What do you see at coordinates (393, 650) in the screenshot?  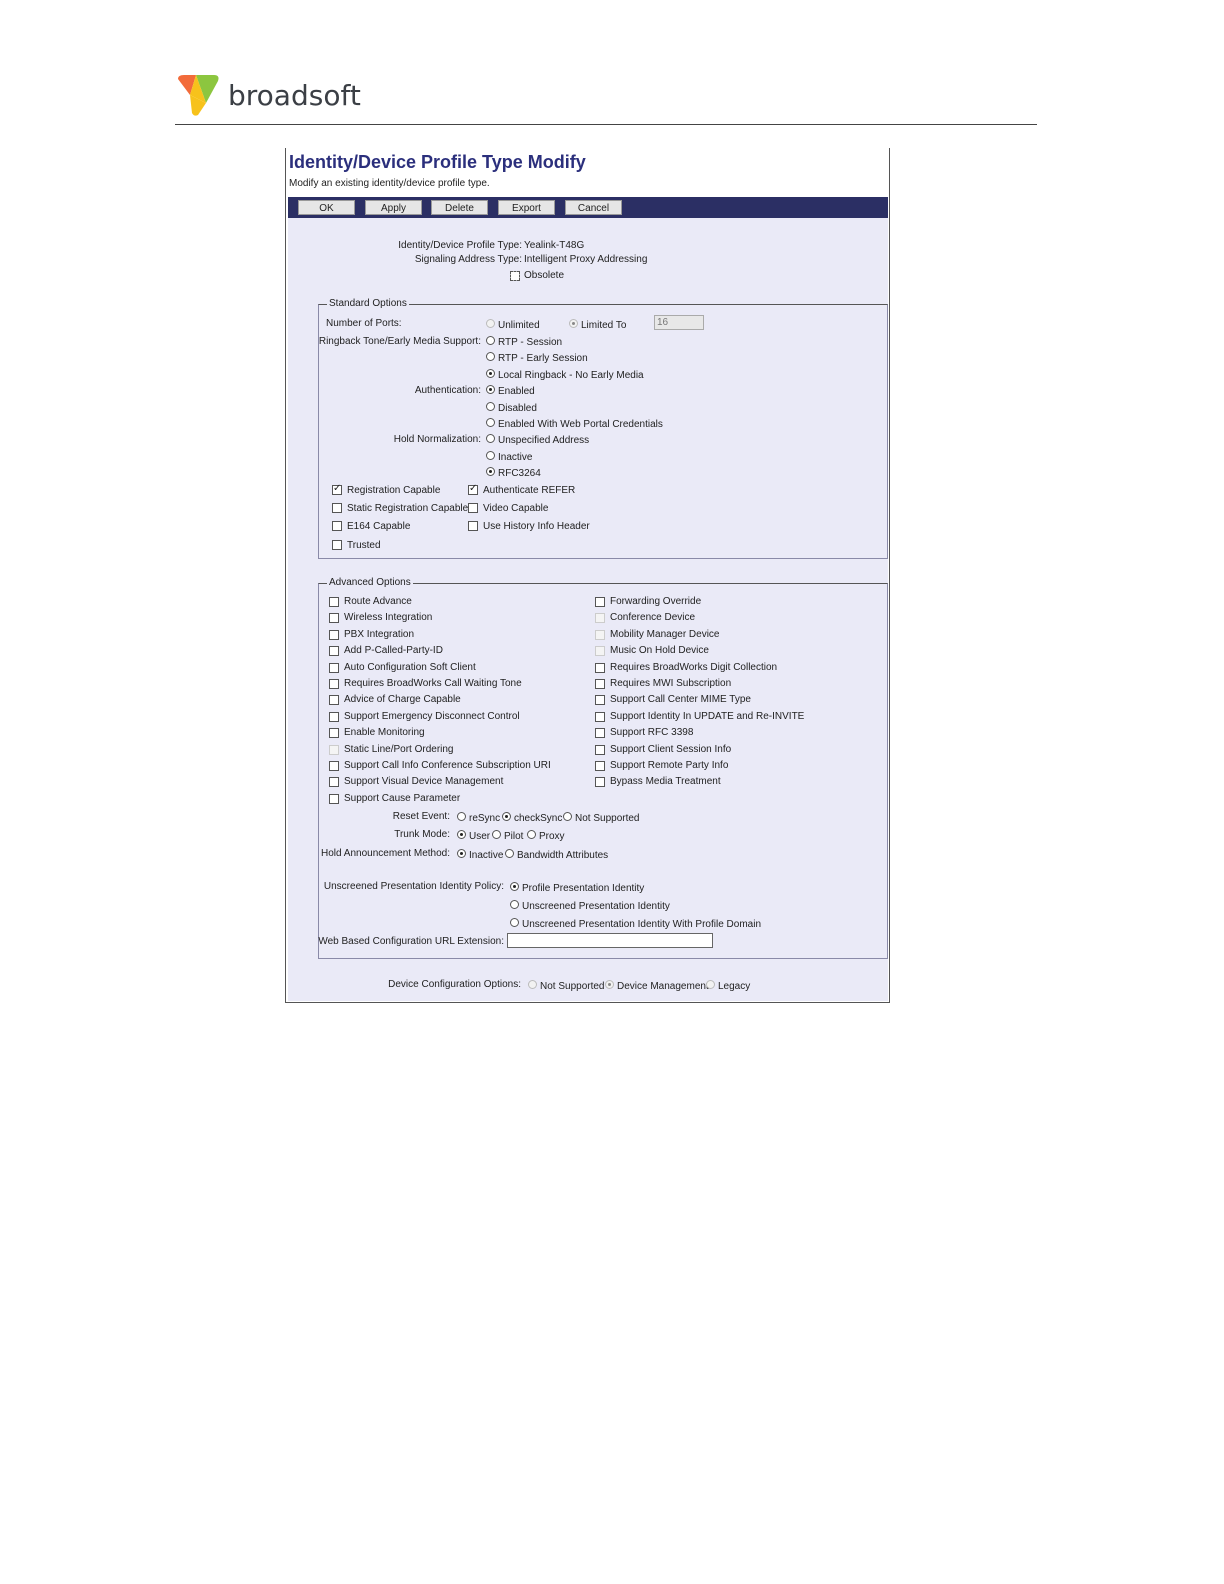 I see `add-p-called-party-id-label: Add P-Called-Party-ID` at bounding box center [393, 650].